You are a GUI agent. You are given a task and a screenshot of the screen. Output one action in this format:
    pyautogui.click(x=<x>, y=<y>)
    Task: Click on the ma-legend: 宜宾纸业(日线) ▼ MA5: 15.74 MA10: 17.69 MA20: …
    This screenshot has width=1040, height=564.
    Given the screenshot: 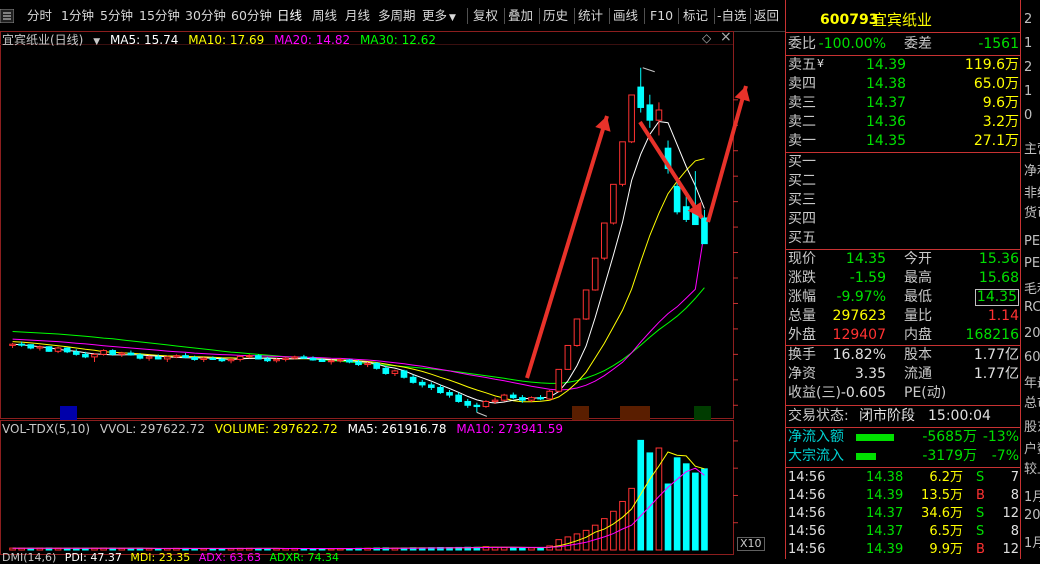 What is the action you would take?
    pyautogui.click(x=392, y=39)
    